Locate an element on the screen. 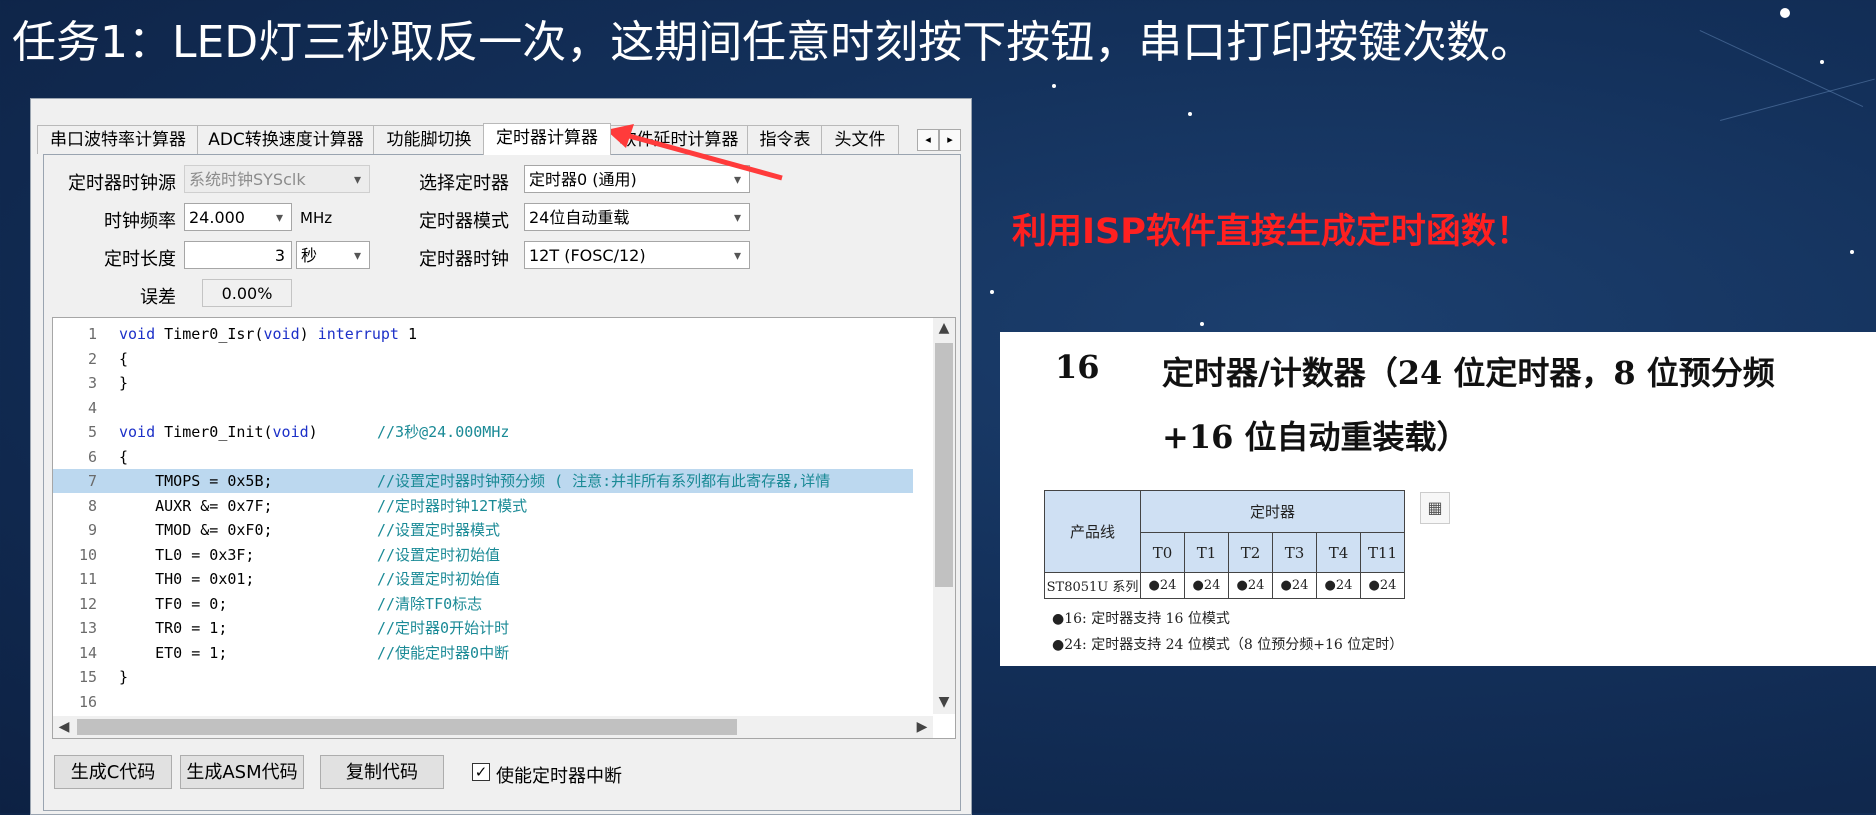 The width and height of the screenshot is (1876, 815). note-16bit-mark: ●16: is located at coordinates (1069, 619).